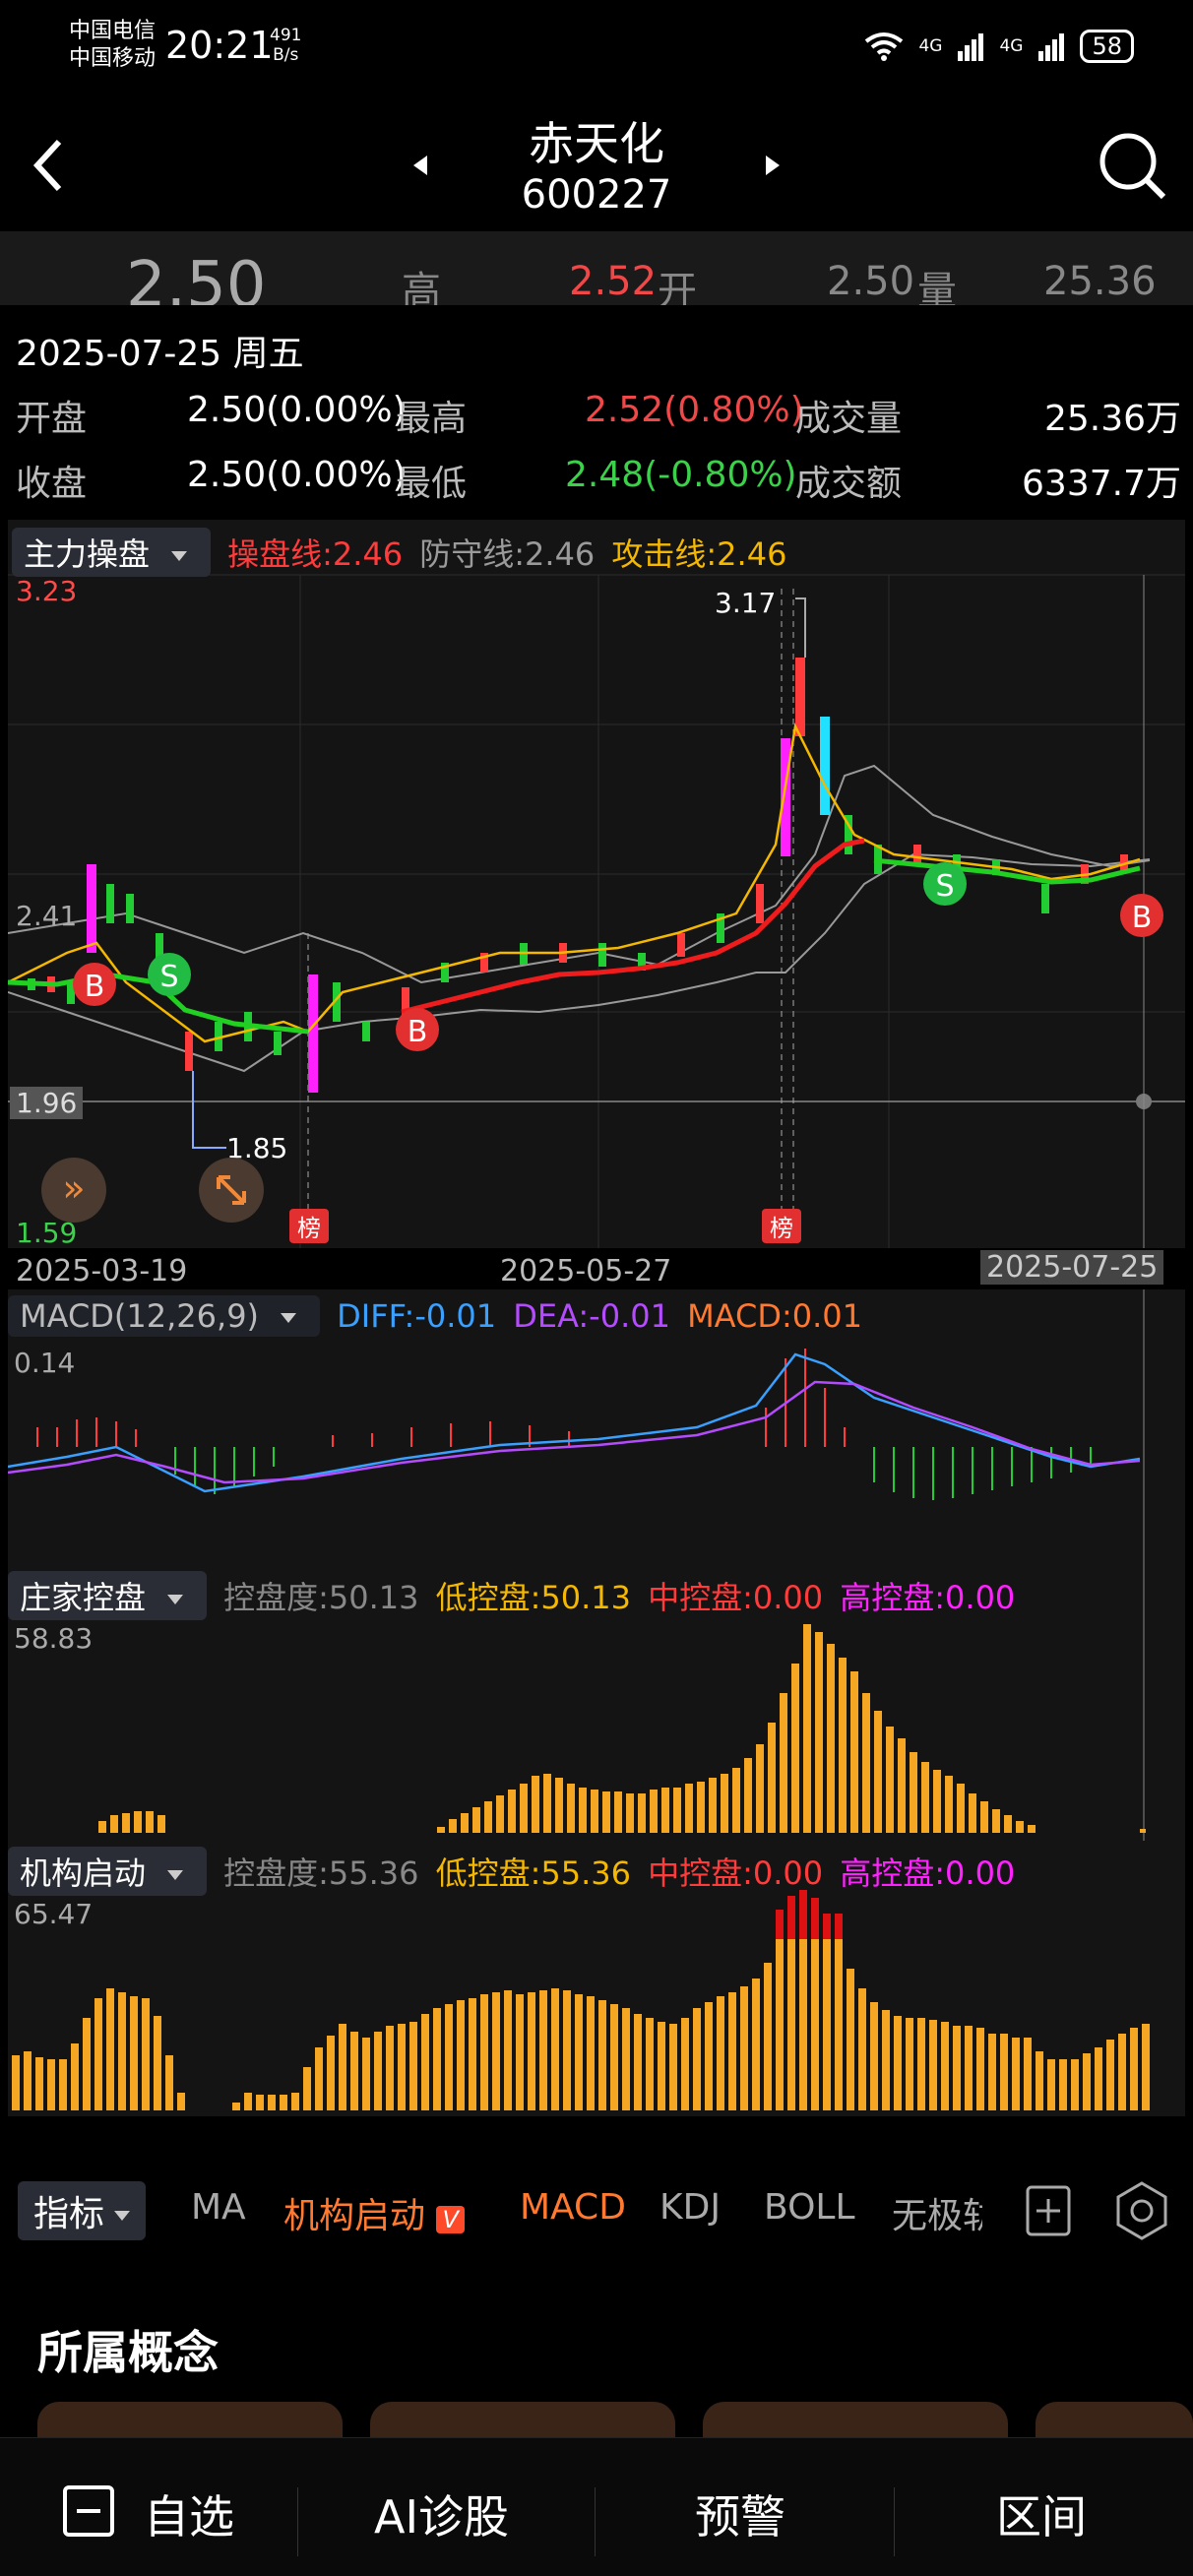 The image size is (1193, 2576). Describe the element at coordinates (321, 1873) in the screenshot. I see `inst-degree: 控盘度:55.36` at that location.